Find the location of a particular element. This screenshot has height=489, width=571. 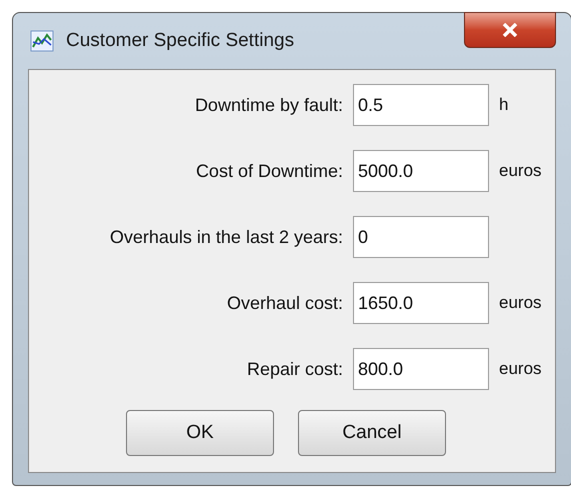

input-field: 800.0 is located at coordinates (421, 369).